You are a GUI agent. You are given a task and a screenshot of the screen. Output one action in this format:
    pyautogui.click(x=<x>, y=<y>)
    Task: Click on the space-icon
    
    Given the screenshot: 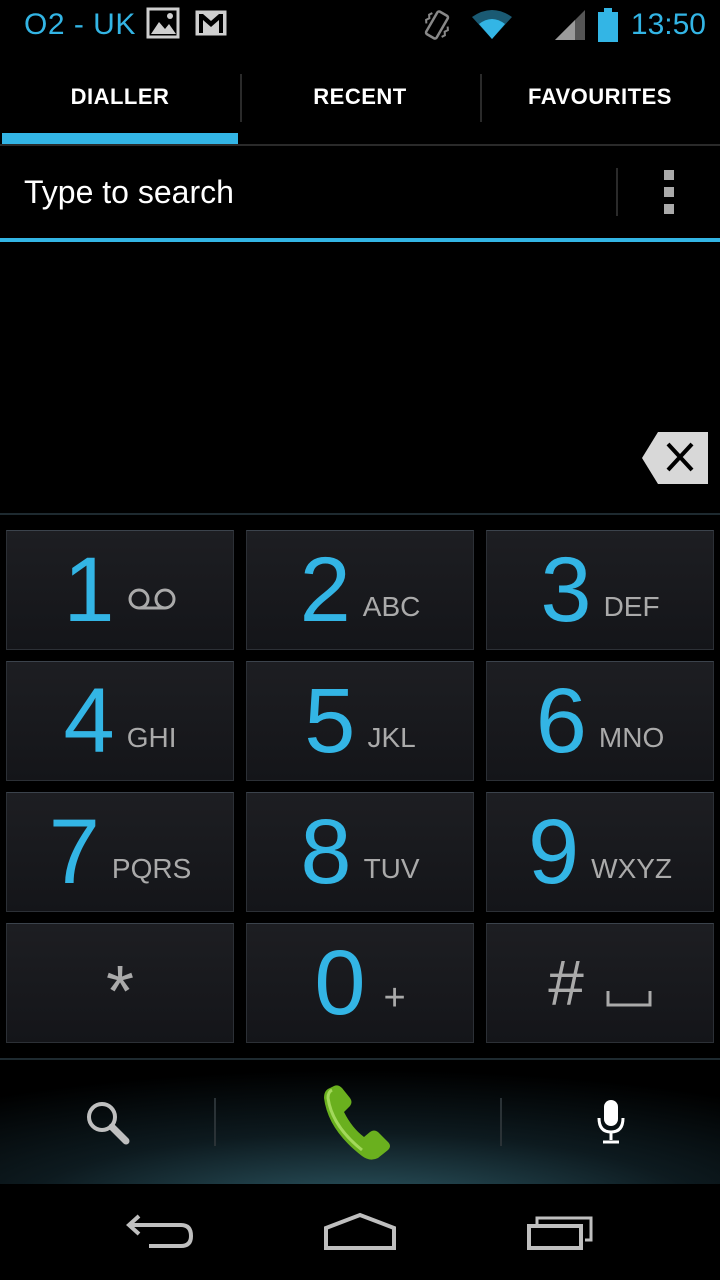 What is the action you would take?
    pyautogui.click(x=629, y=998)
    